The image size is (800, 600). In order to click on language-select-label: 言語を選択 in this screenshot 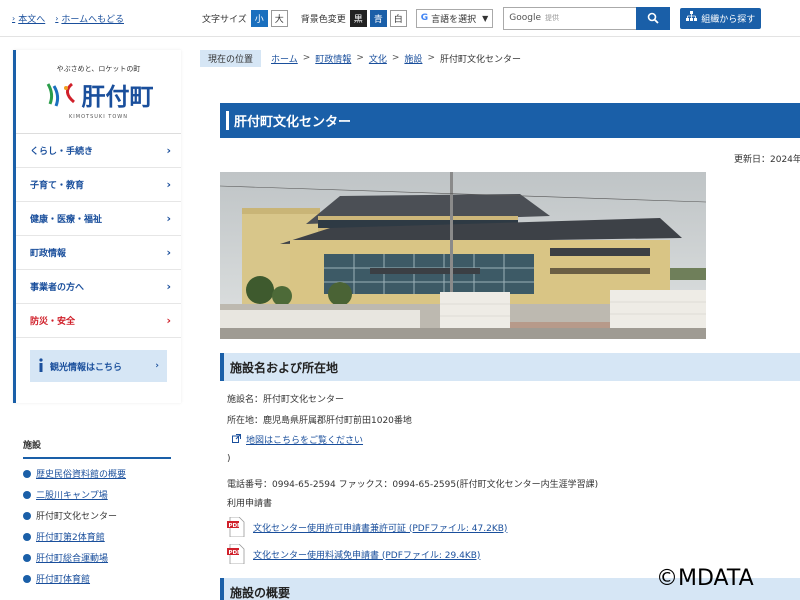, I will do `click(454, 19)`.